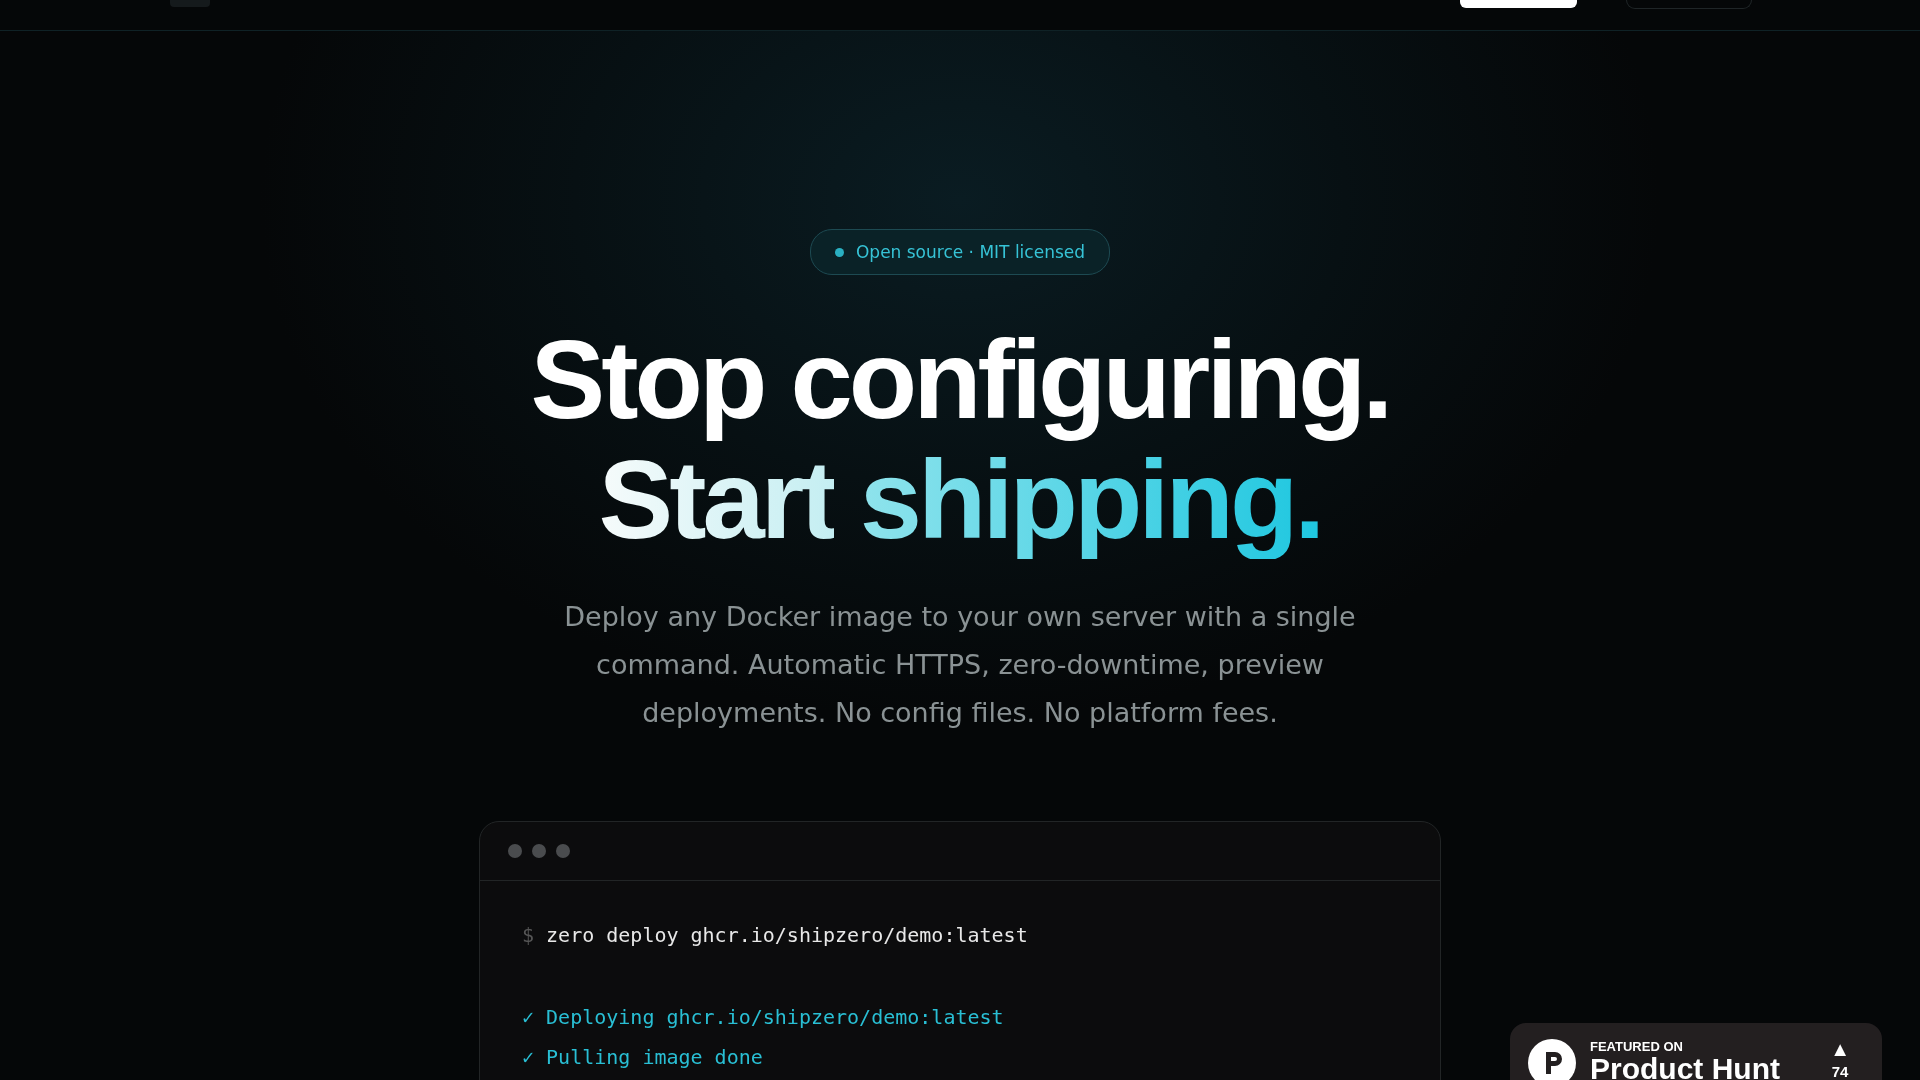 The width and height of the screenshot is (1920, 1080). Describe the element at coordinates (960, 380) in the screenshot. I see `headline: Stop configuring.` at that location.